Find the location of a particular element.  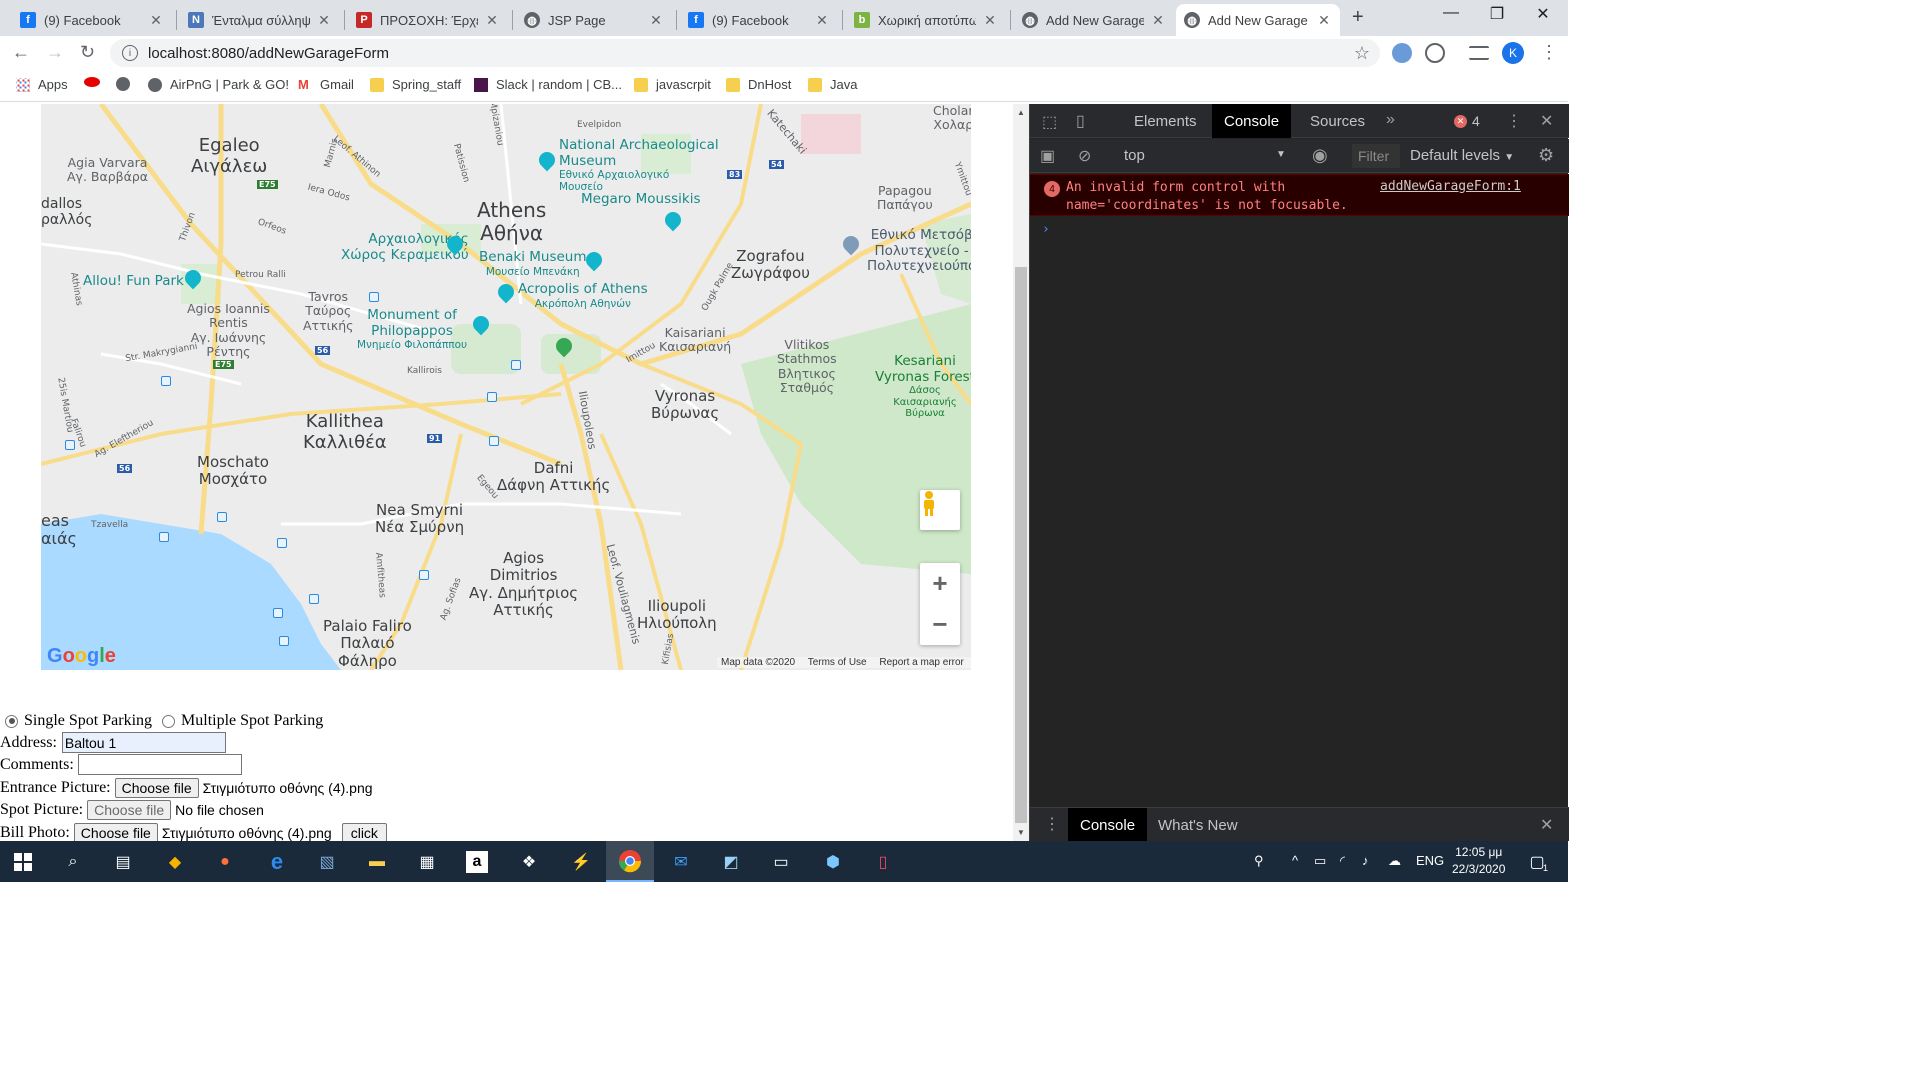

bookmark-vodafone is located at coordinates (96, 82).